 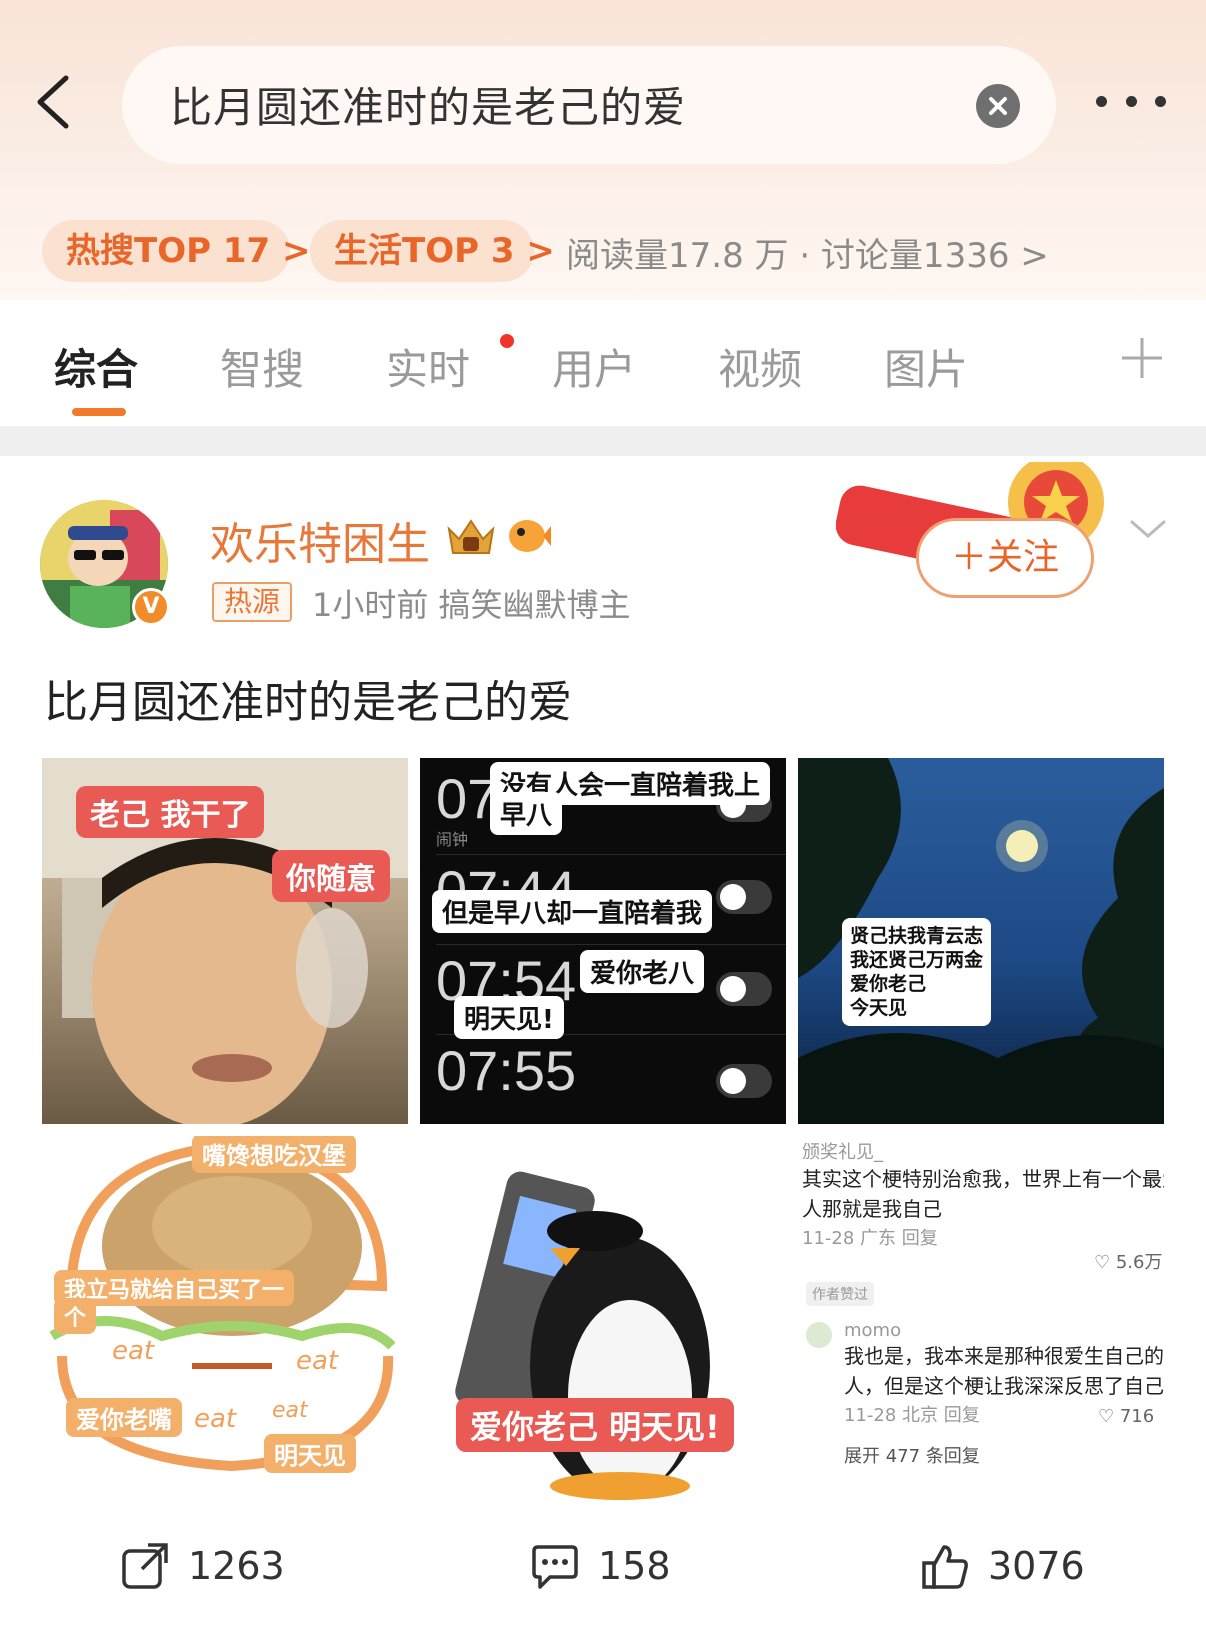 What do you see at coordinates (642, 971) in the screenshot?
I see `meme-bubble-3: 爱你老八` at bounding box center [642, 971].